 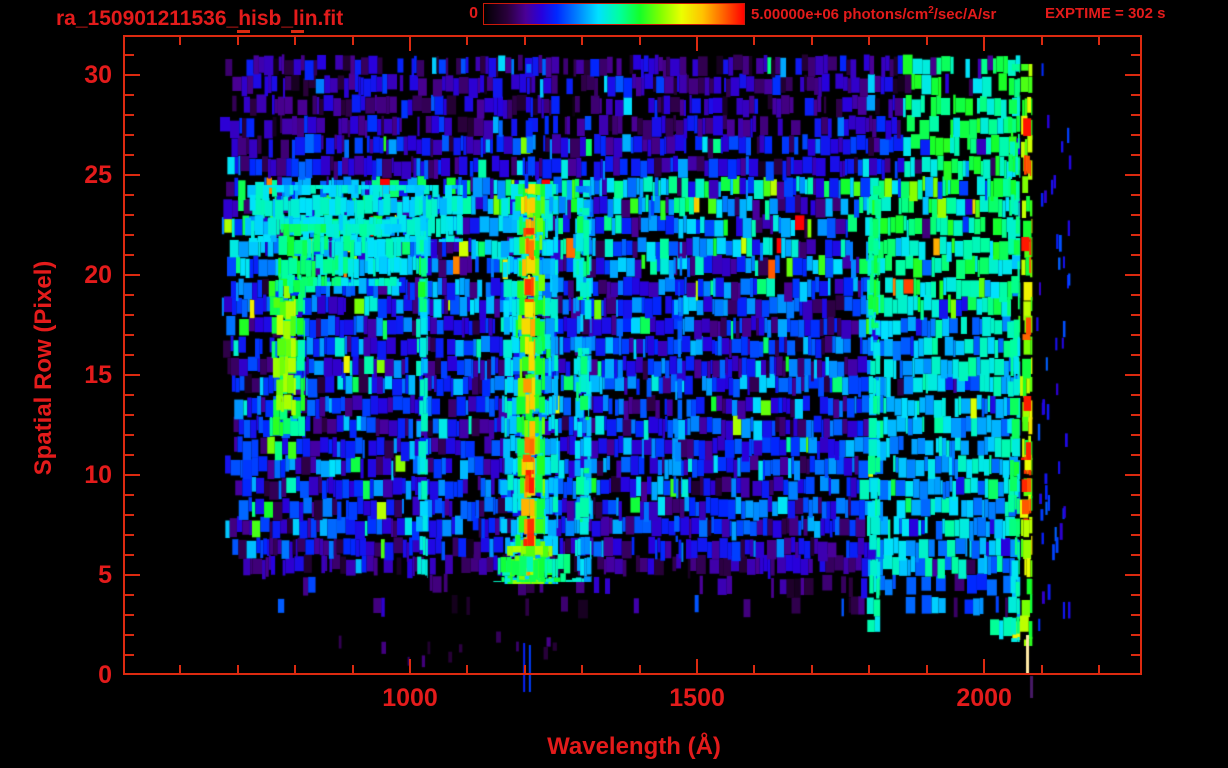 I want to click on plot-artifact-dash, so click(x=297, y=31).